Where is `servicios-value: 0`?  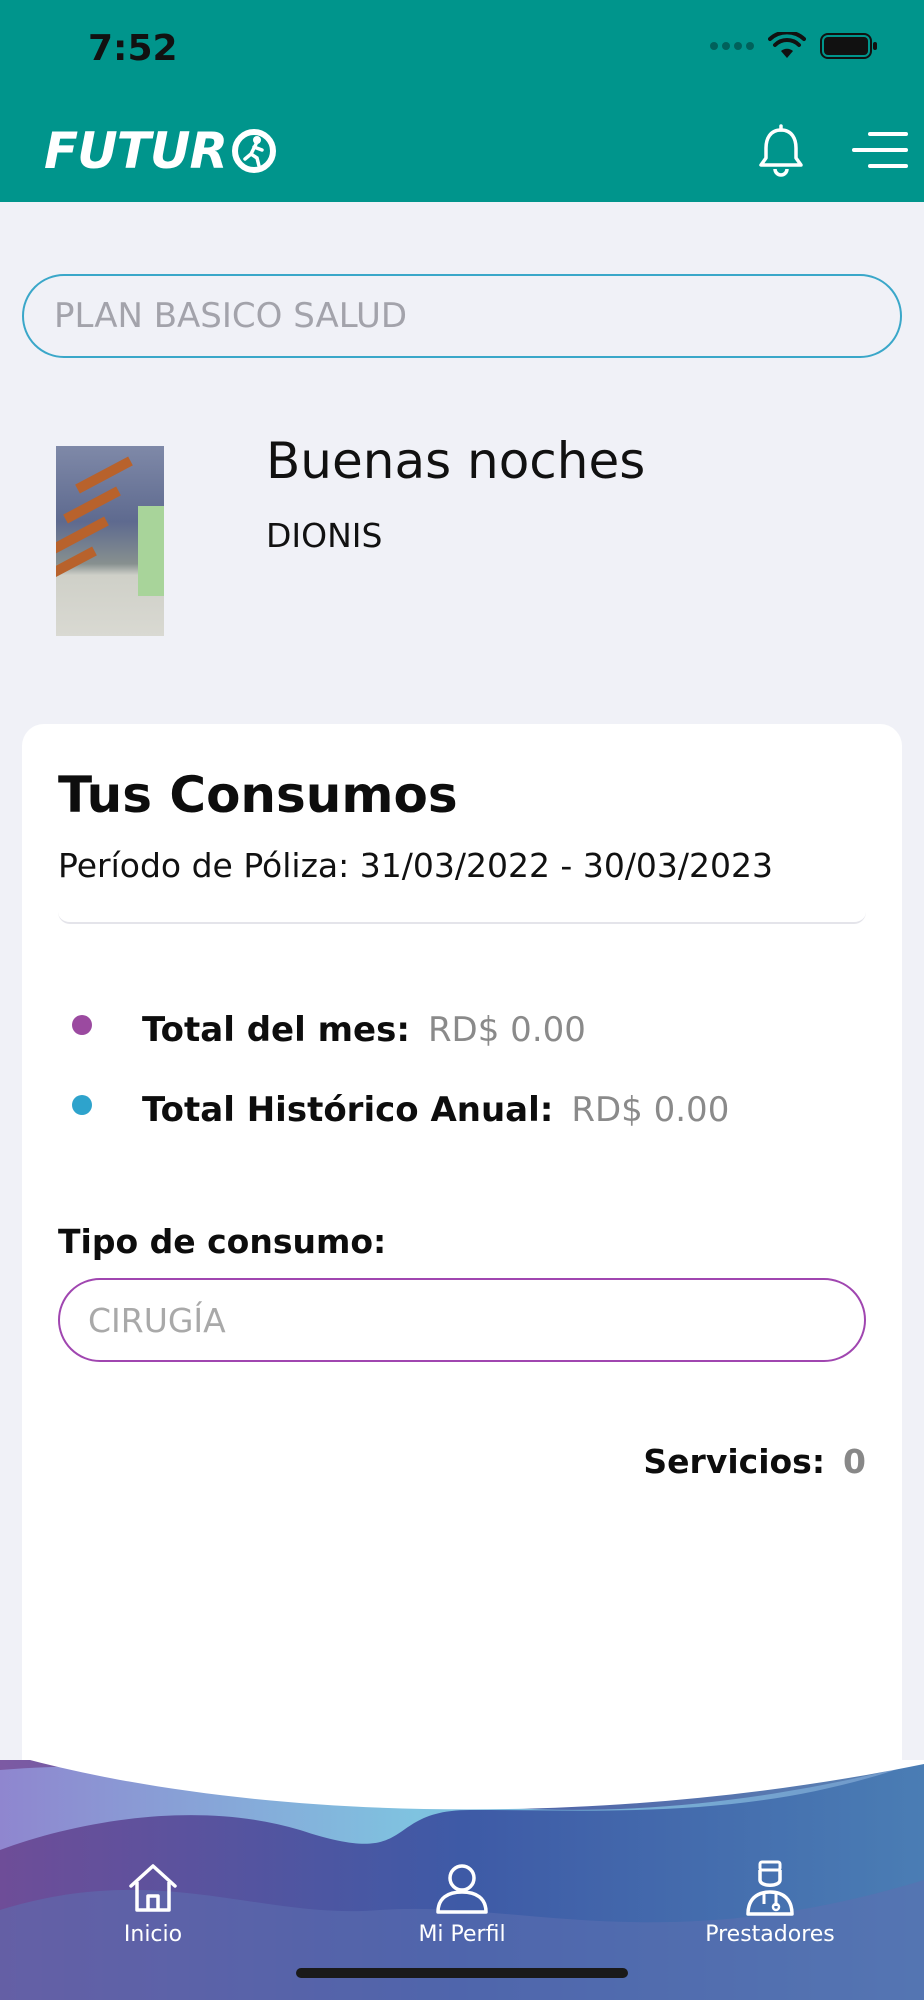 servicios-value: 0 is located at coordinates (854, 1461).